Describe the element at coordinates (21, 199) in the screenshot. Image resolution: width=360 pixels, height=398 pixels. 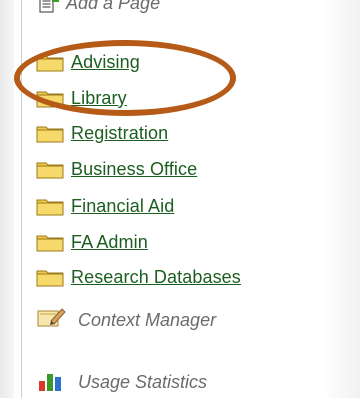
I see `panel-divider` at that location.